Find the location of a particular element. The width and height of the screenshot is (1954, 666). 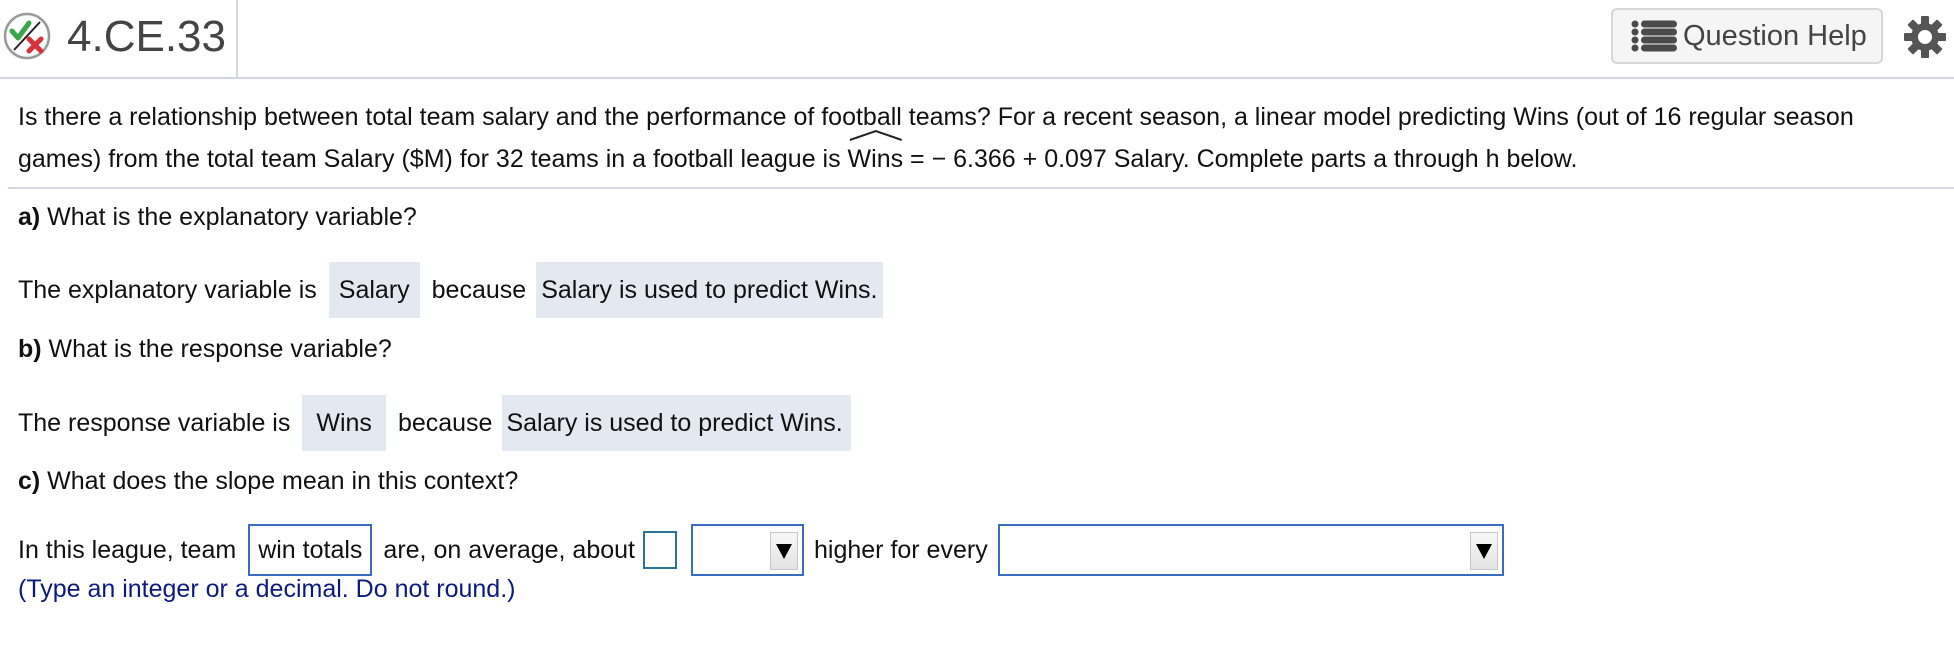

part-b-answer-variable: Wins is located at coordinates (344, 423).